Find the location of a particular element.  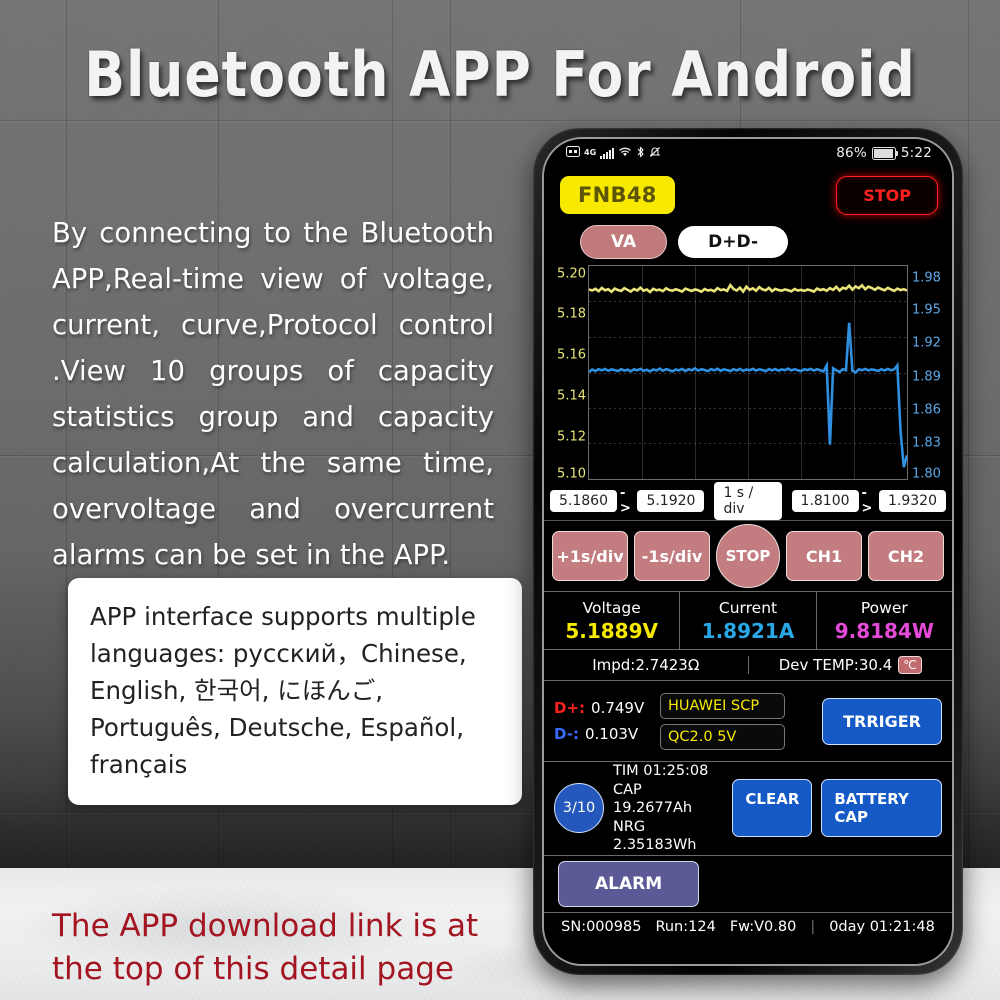

stop-button: STOP is located at coordinates (887, 195).